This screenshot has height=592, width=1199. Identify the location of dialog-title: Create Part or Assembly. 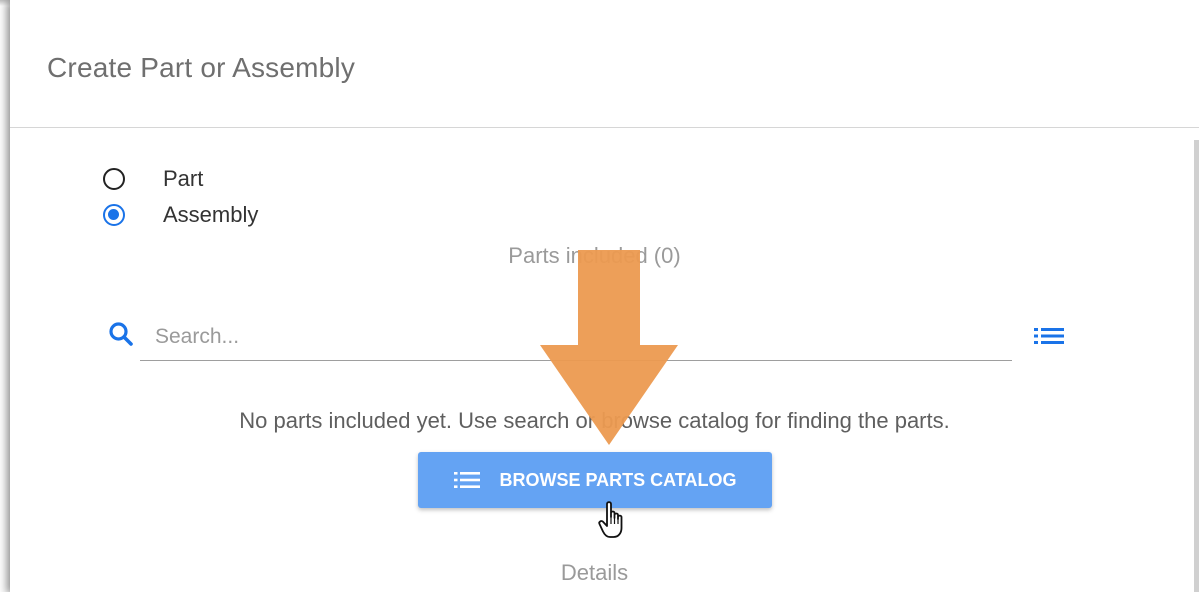
(201, 67).